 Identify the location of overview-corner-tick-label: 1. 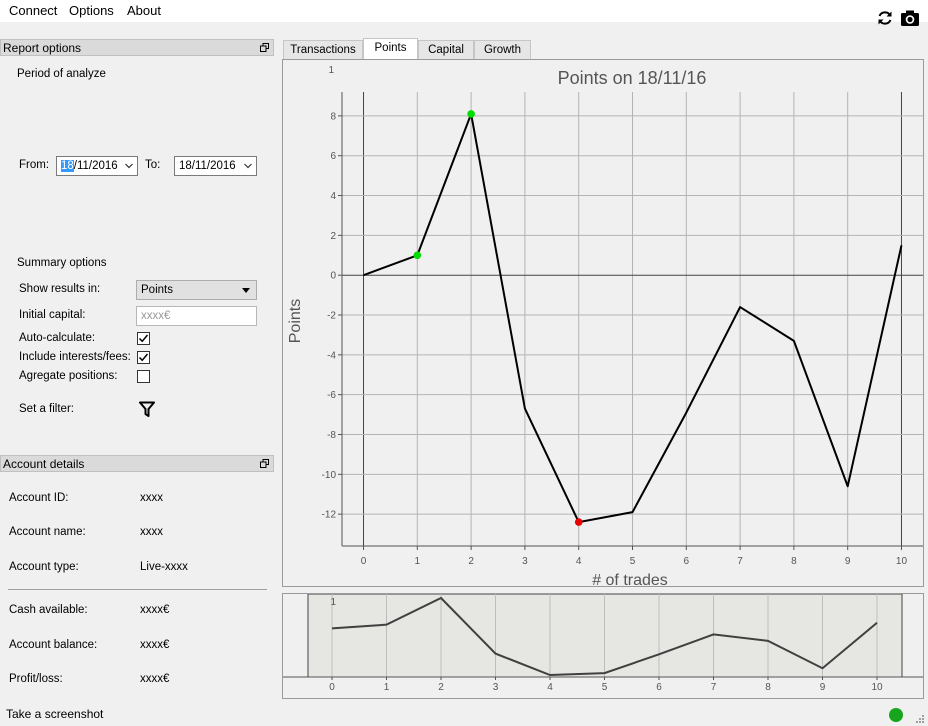
(333, 602).